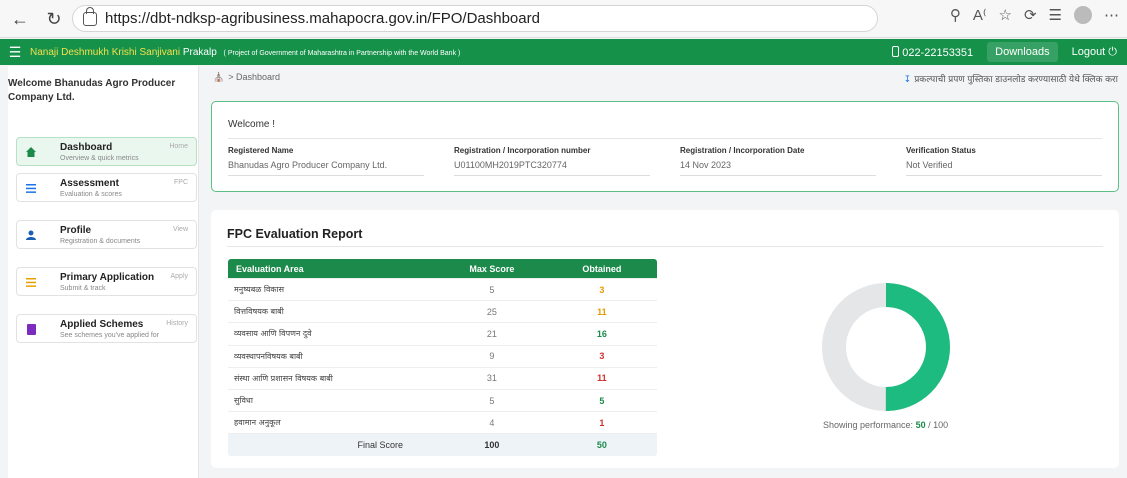  I want to click on field-label: Verification Status, so click(941, 150).